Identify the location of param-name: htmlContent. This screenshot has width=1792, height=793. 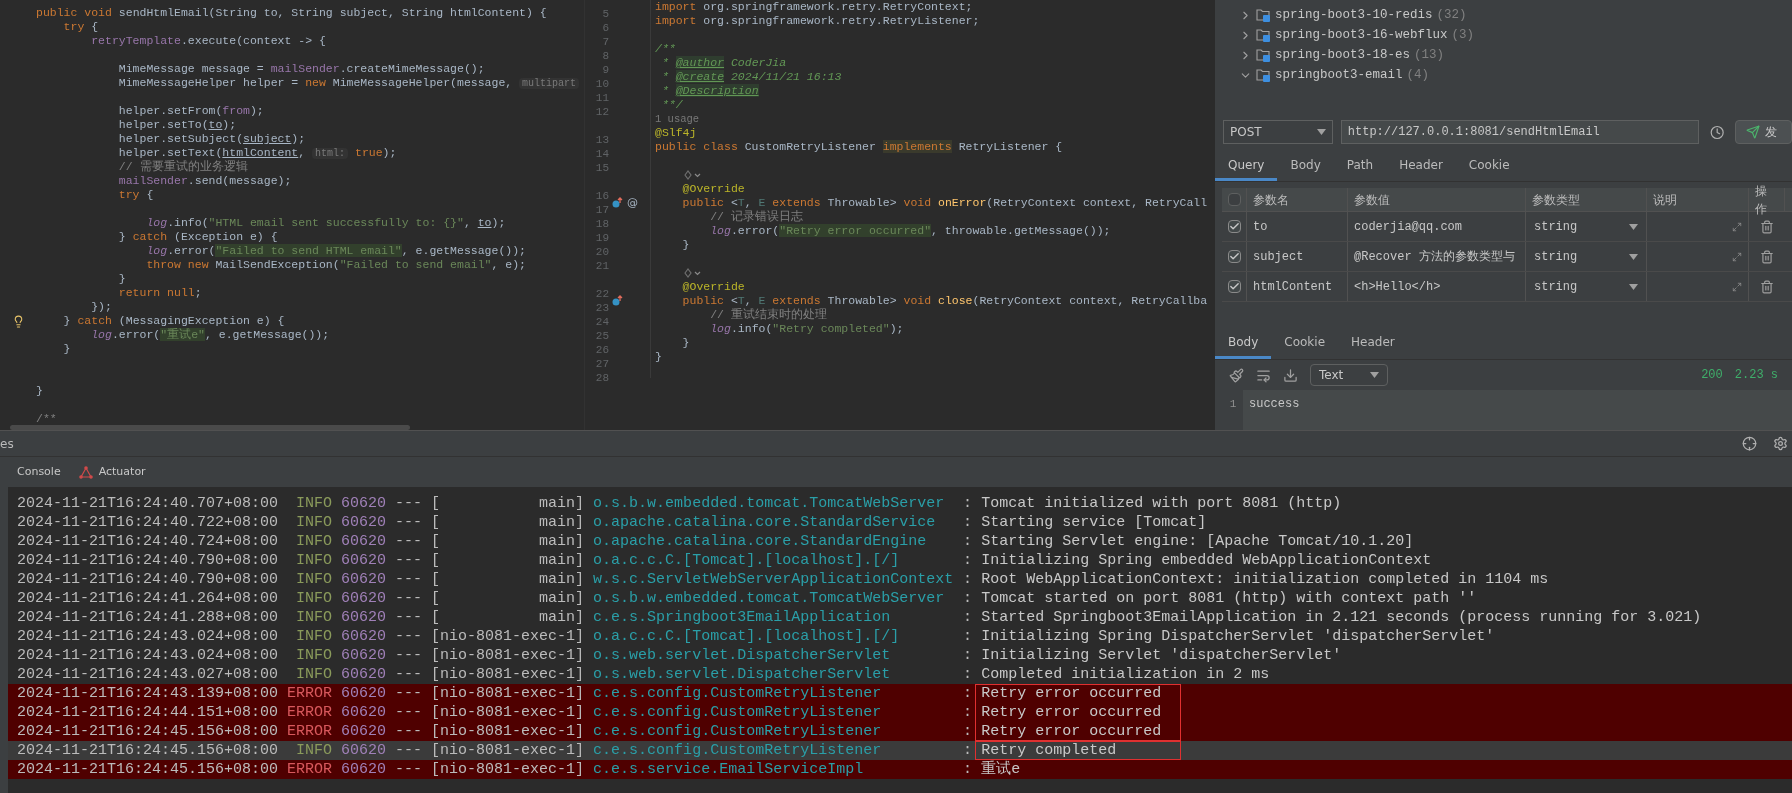
(1293, 286).